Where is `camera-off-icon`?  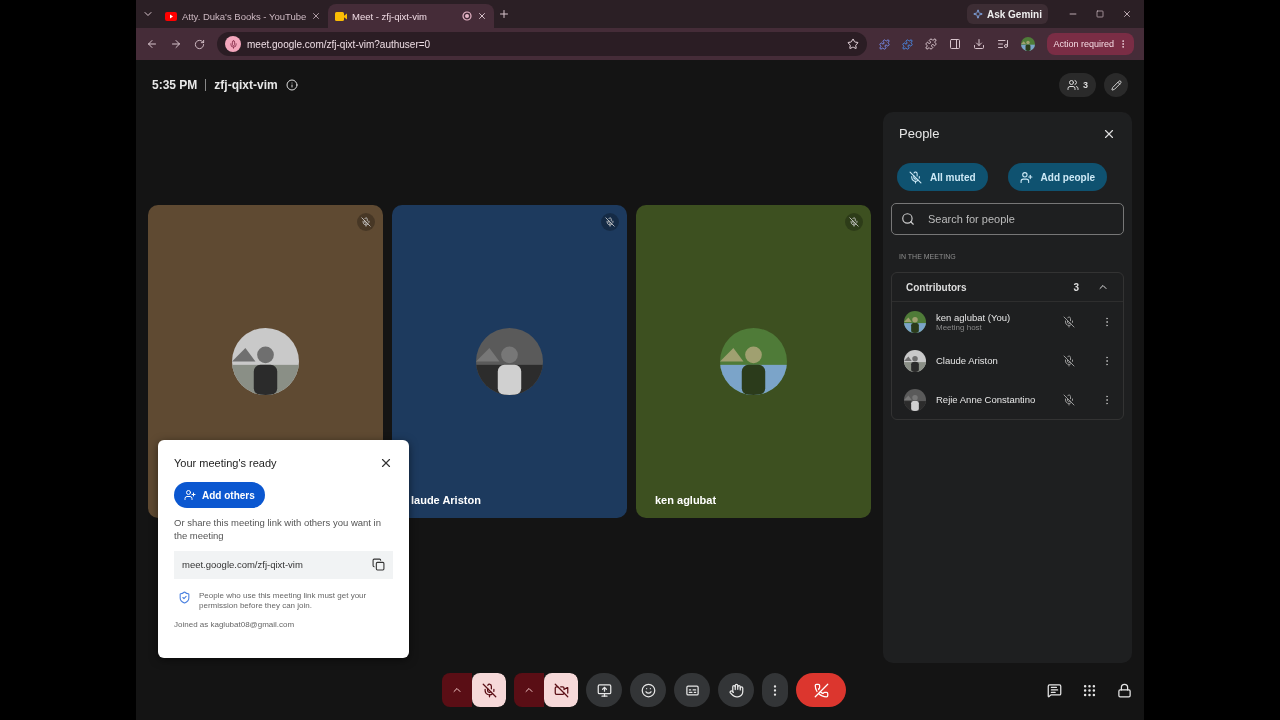 camera-off-icon is located at coordinates (561, 690).